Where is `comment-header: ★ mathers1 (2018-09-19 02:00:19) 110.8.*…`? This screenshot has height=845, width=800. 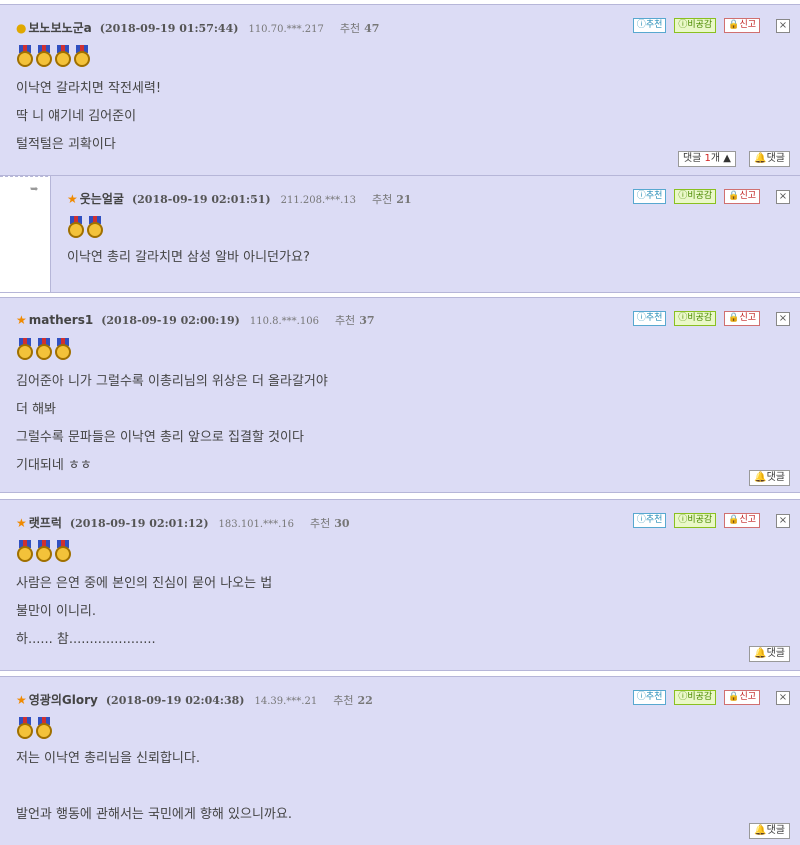 comment-header: ★ mathers1 (2018-09-19 02:00:19) 110.8.*… is located at coordinates (195, 320).